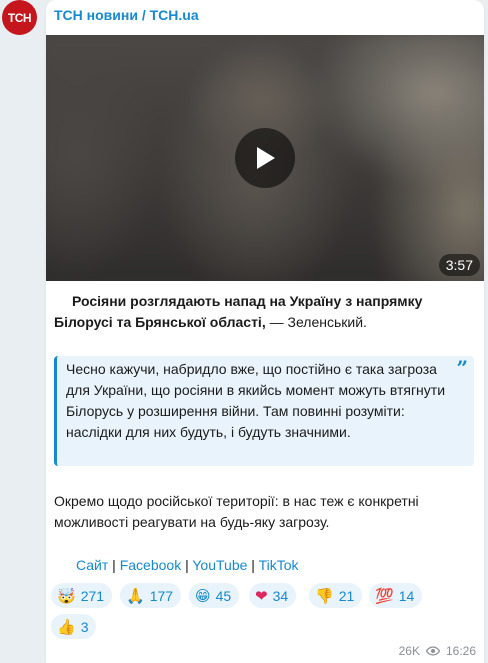 Image resolution: width=488 pixels, height=663 pixels. What do you see at coordinates (384, 595) in the screenshot?
I see `hundred-points-icon: 💯` at bounding box center [384, 595].